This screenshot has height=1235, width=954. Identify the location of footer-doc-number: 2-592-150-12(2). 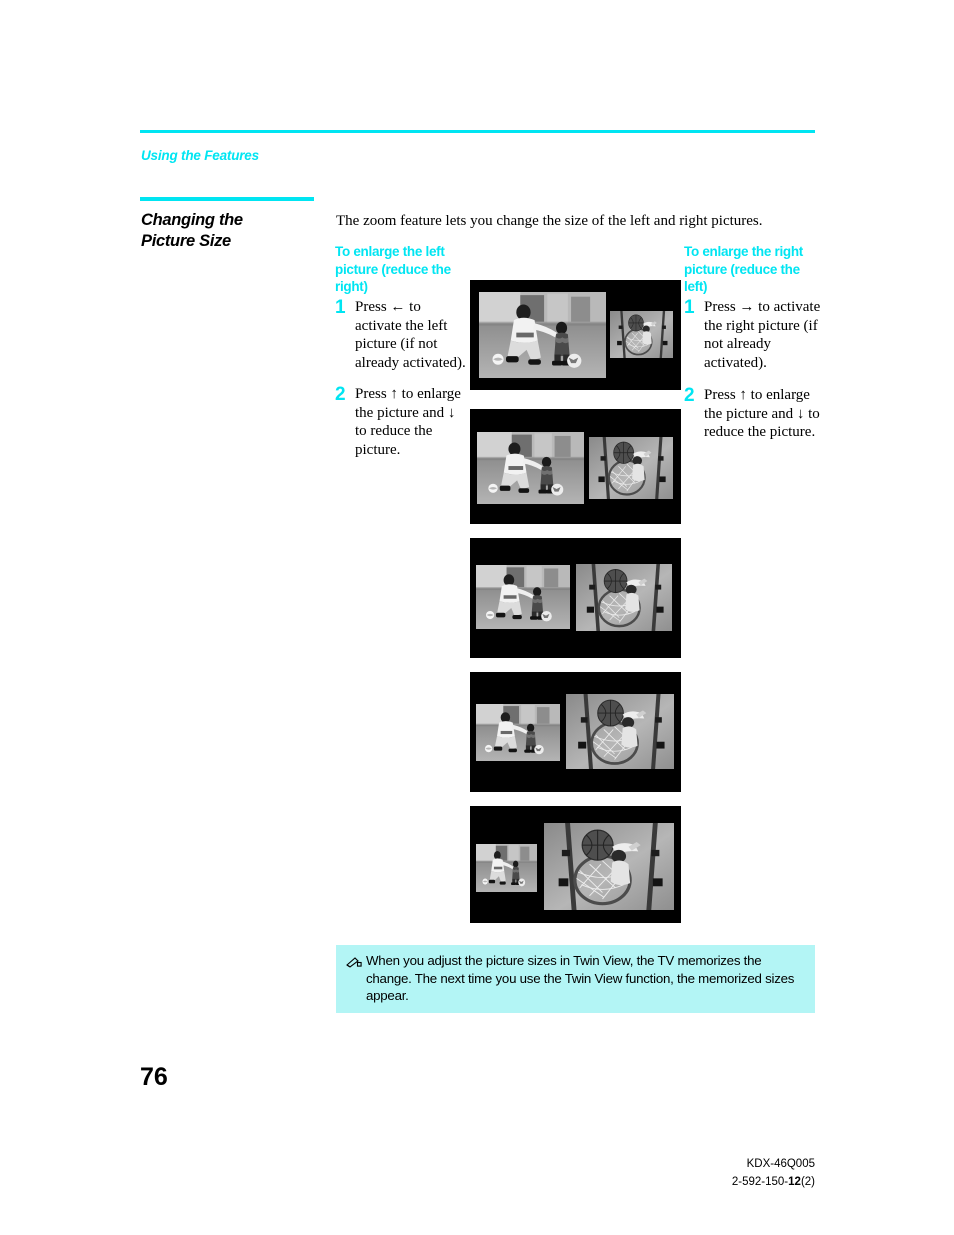
(773, 1182).